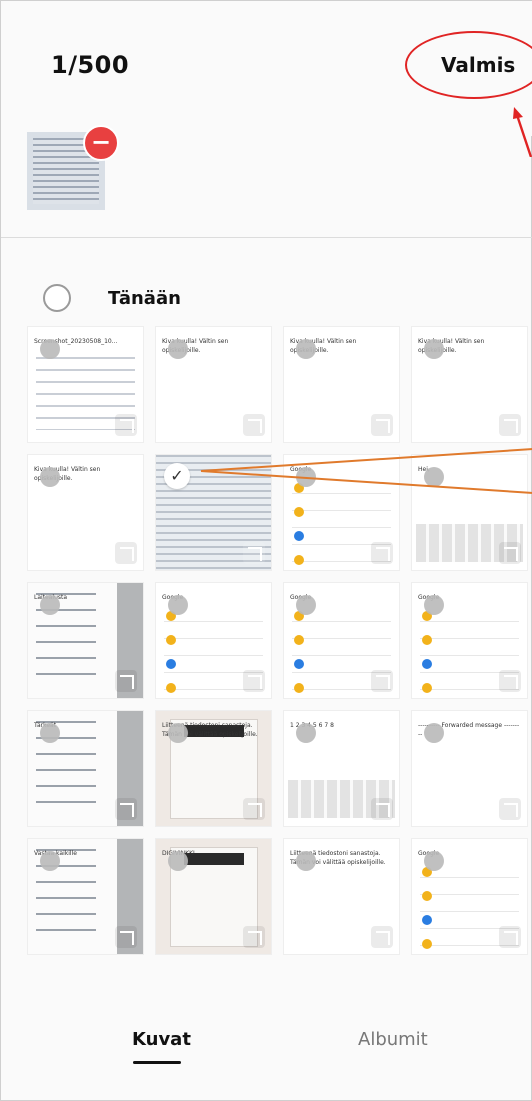  What do you see at coordinates (101, 143) in the screenshot?
I see `remove-selection-icon: −` at bounding box center [101, 143].